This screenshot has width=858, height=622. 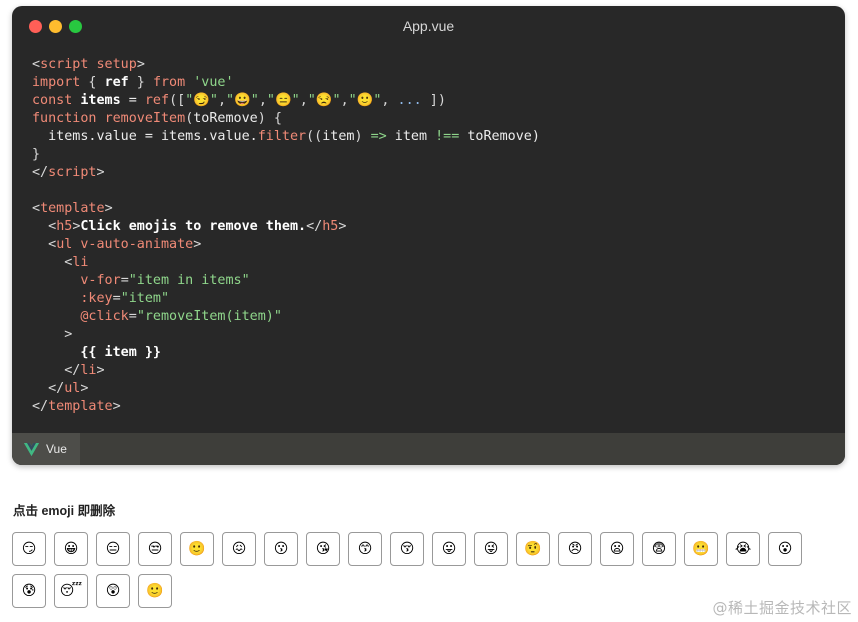 What do you see at coordinates (189, 280) in the screenshot?
I see `code-token: "item in items"` at bounding box center [189, 280].